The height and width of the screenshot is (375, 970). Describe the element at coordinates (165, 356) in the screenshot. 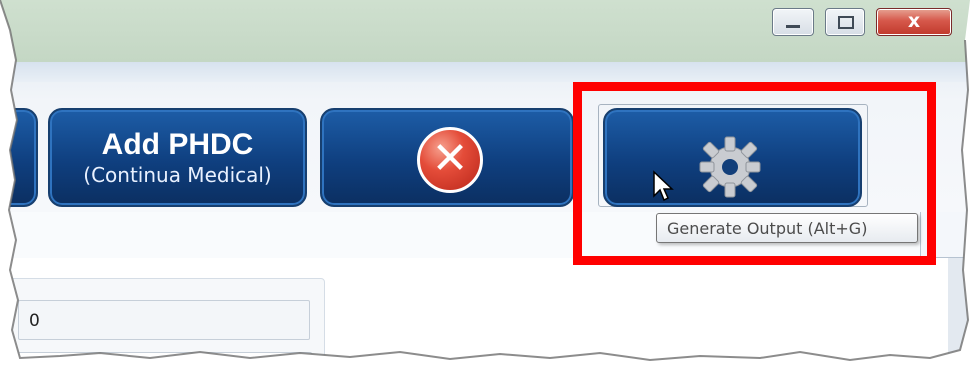

I see `second-field` at that location.